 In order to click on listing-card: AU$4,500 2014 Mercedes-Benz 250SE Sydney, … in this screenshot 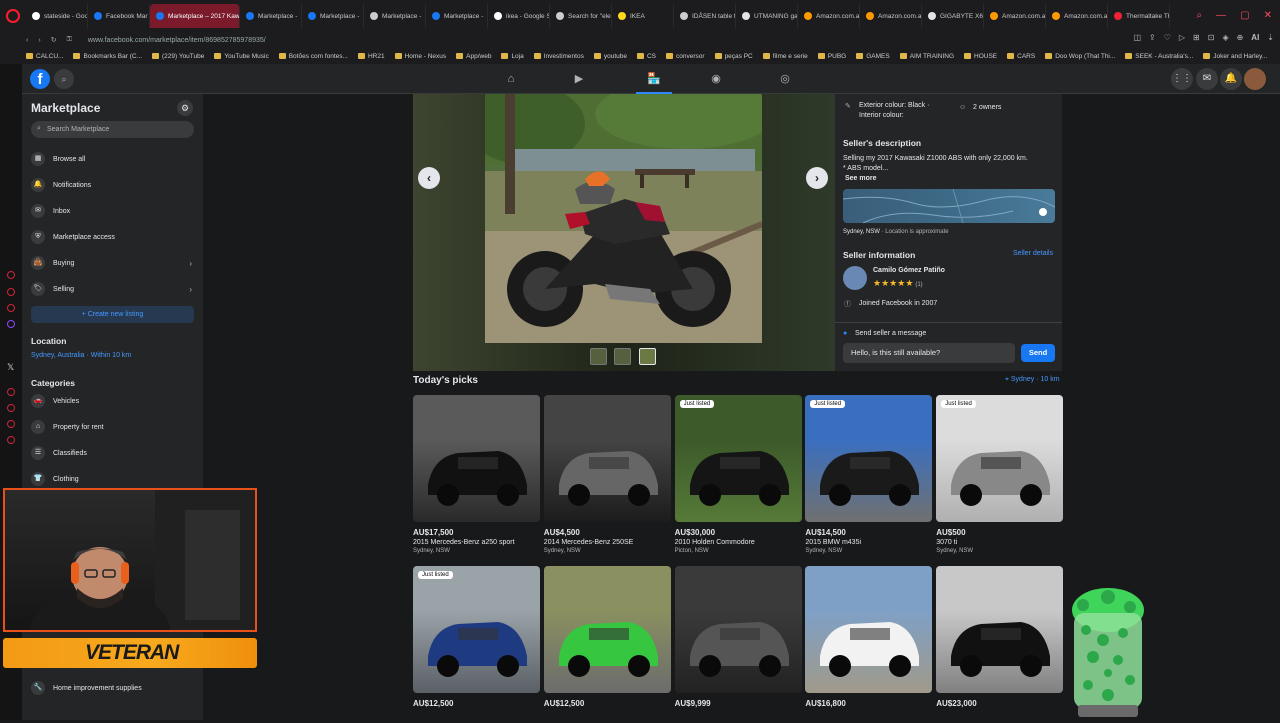, I will do `click(607, 474)`.